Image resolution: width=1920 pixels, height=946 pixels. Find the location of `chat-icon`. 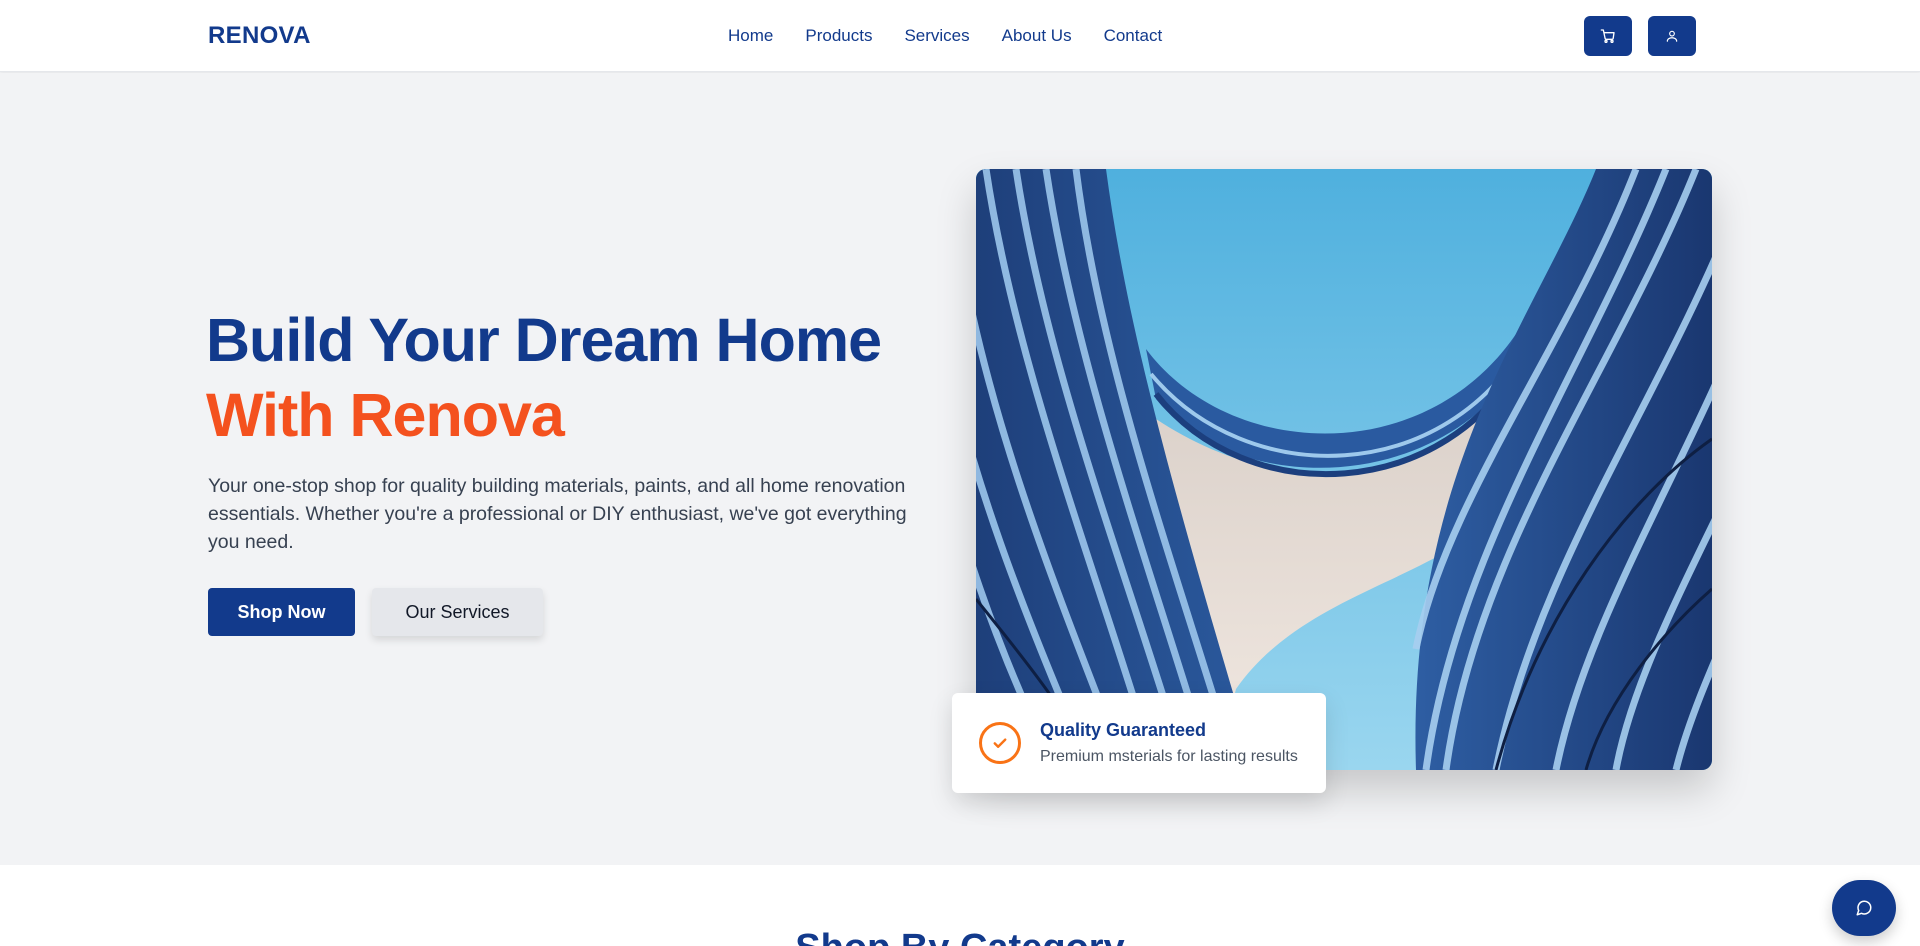

chat-icon is located at coordinates (1864, 908).